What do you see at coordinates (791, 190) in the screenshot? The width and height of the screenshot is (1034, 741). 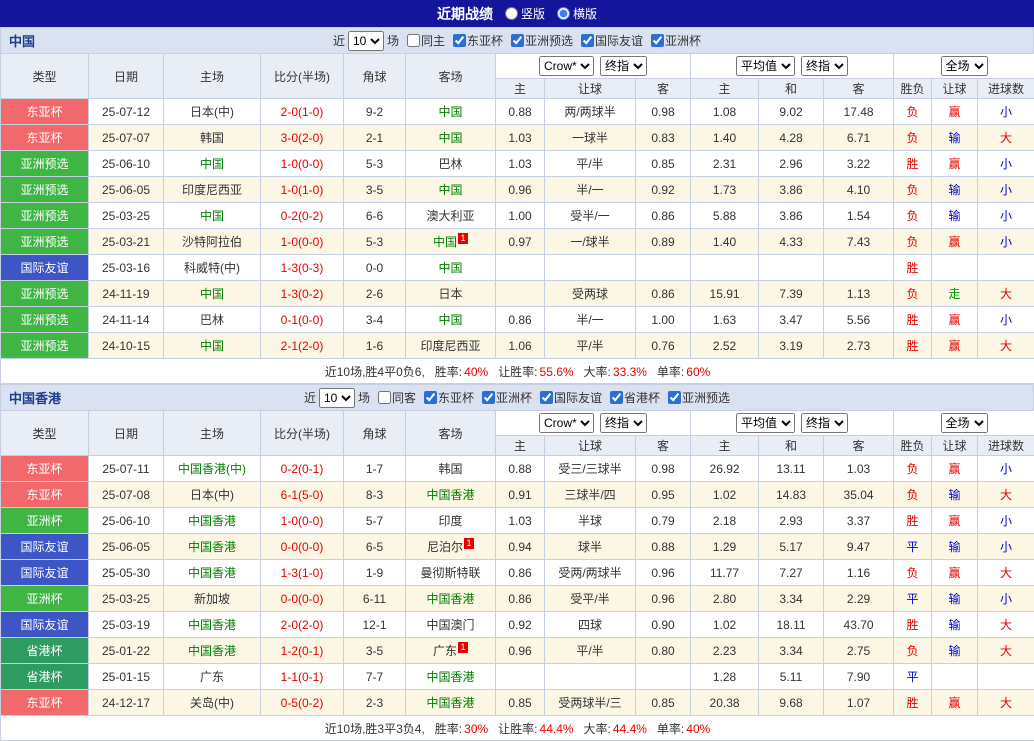 I see `avg-draw-odds-cell: 3.86` at bounding box center [791, 190].